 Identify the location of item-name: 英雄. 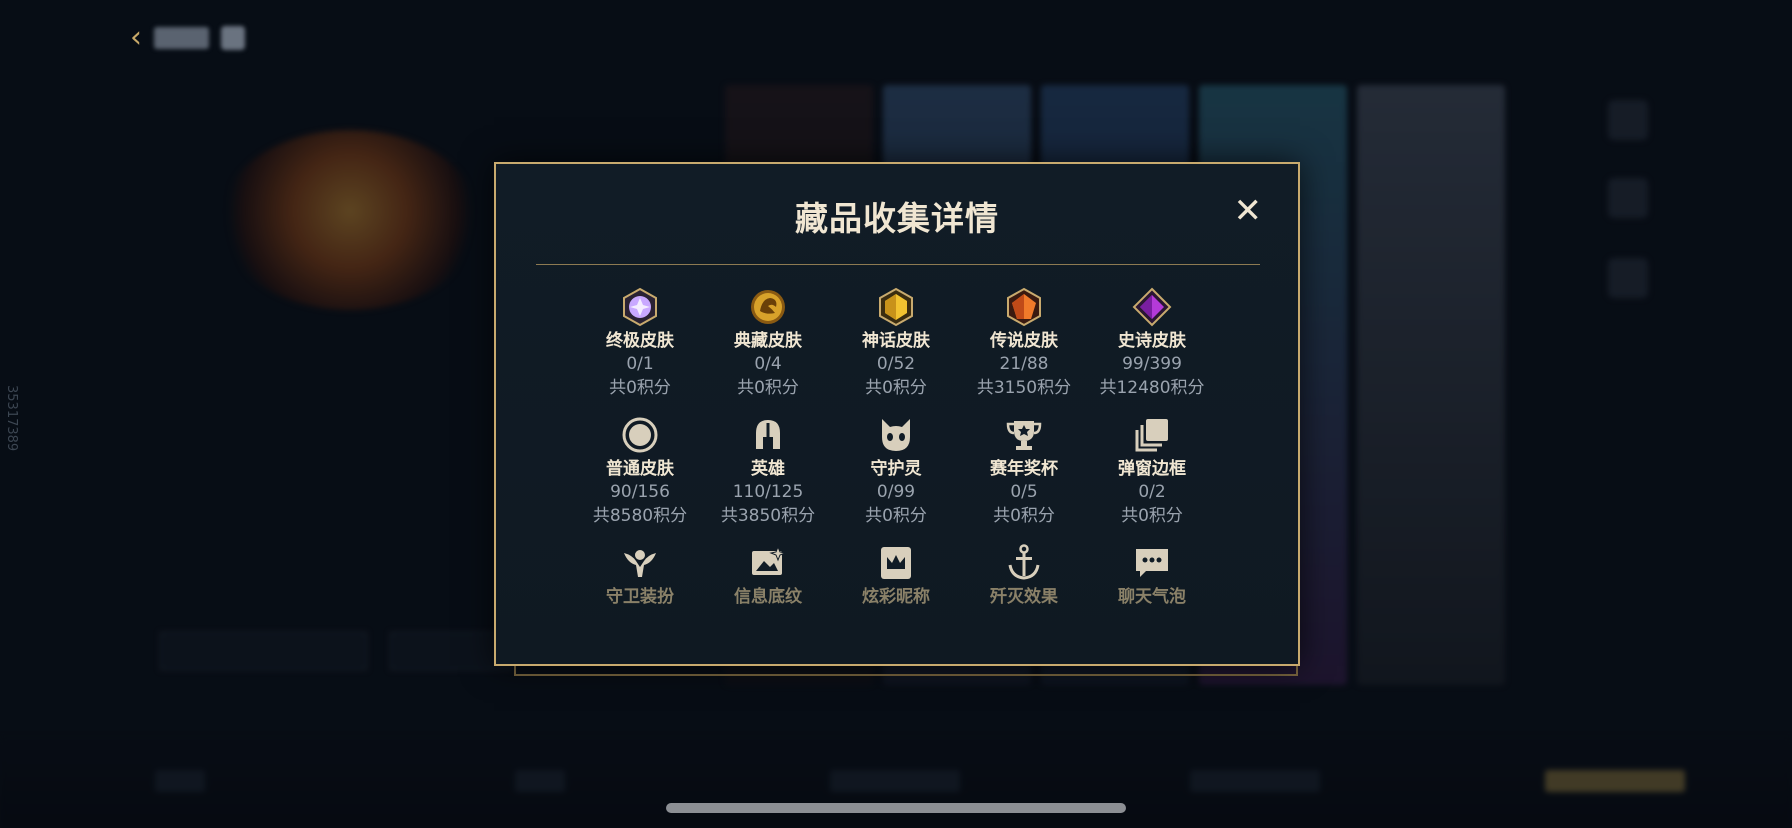
(768, 469).